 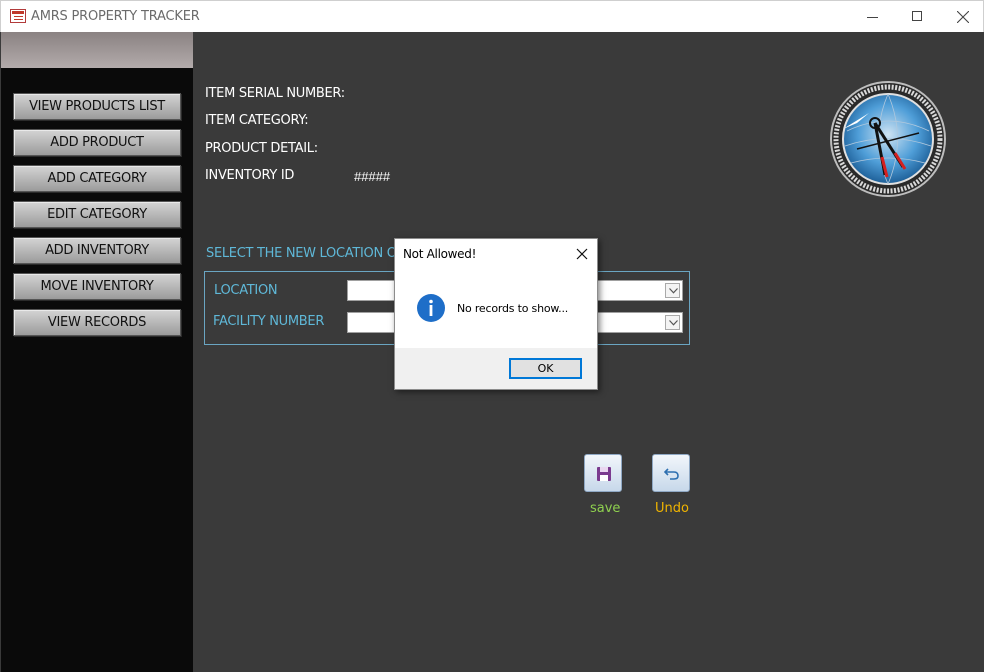 What do you see at coordinates (372, 176) in the screenshot?
I see `inventory-id-value: #####` at bounding box center [372, 176].